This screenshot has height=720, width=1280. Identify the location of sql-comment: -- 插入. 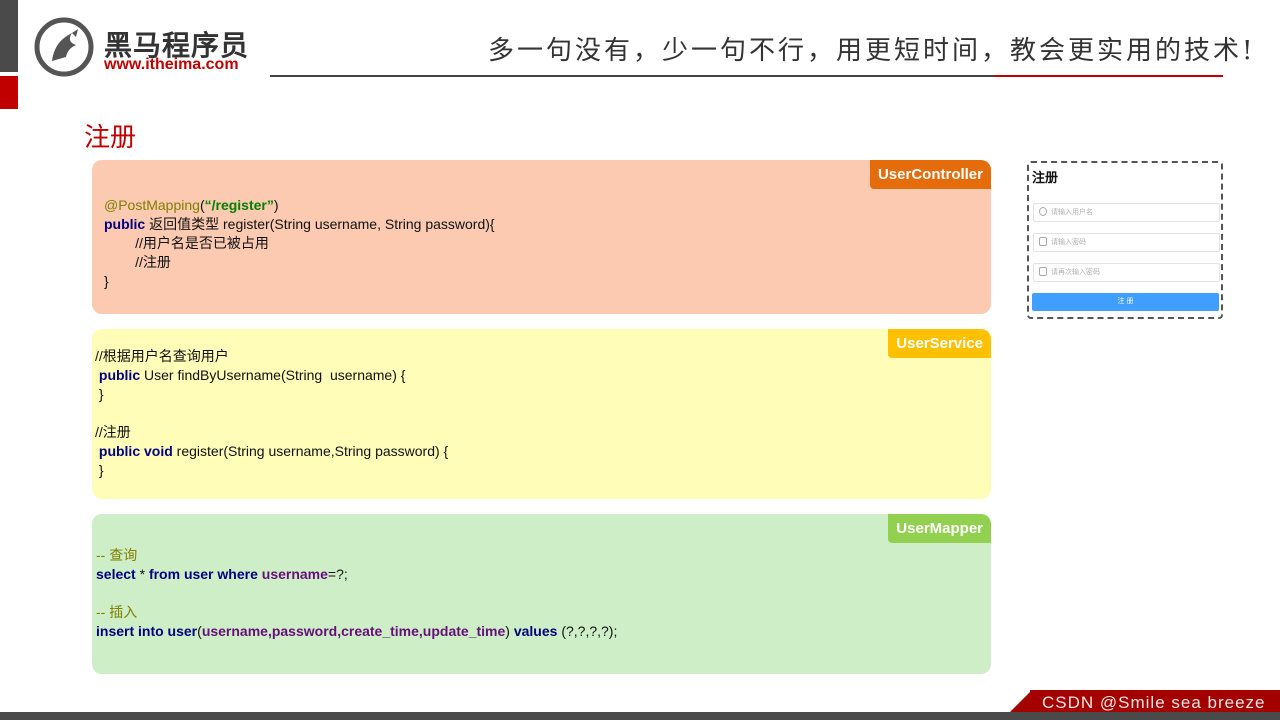
(117, 612).